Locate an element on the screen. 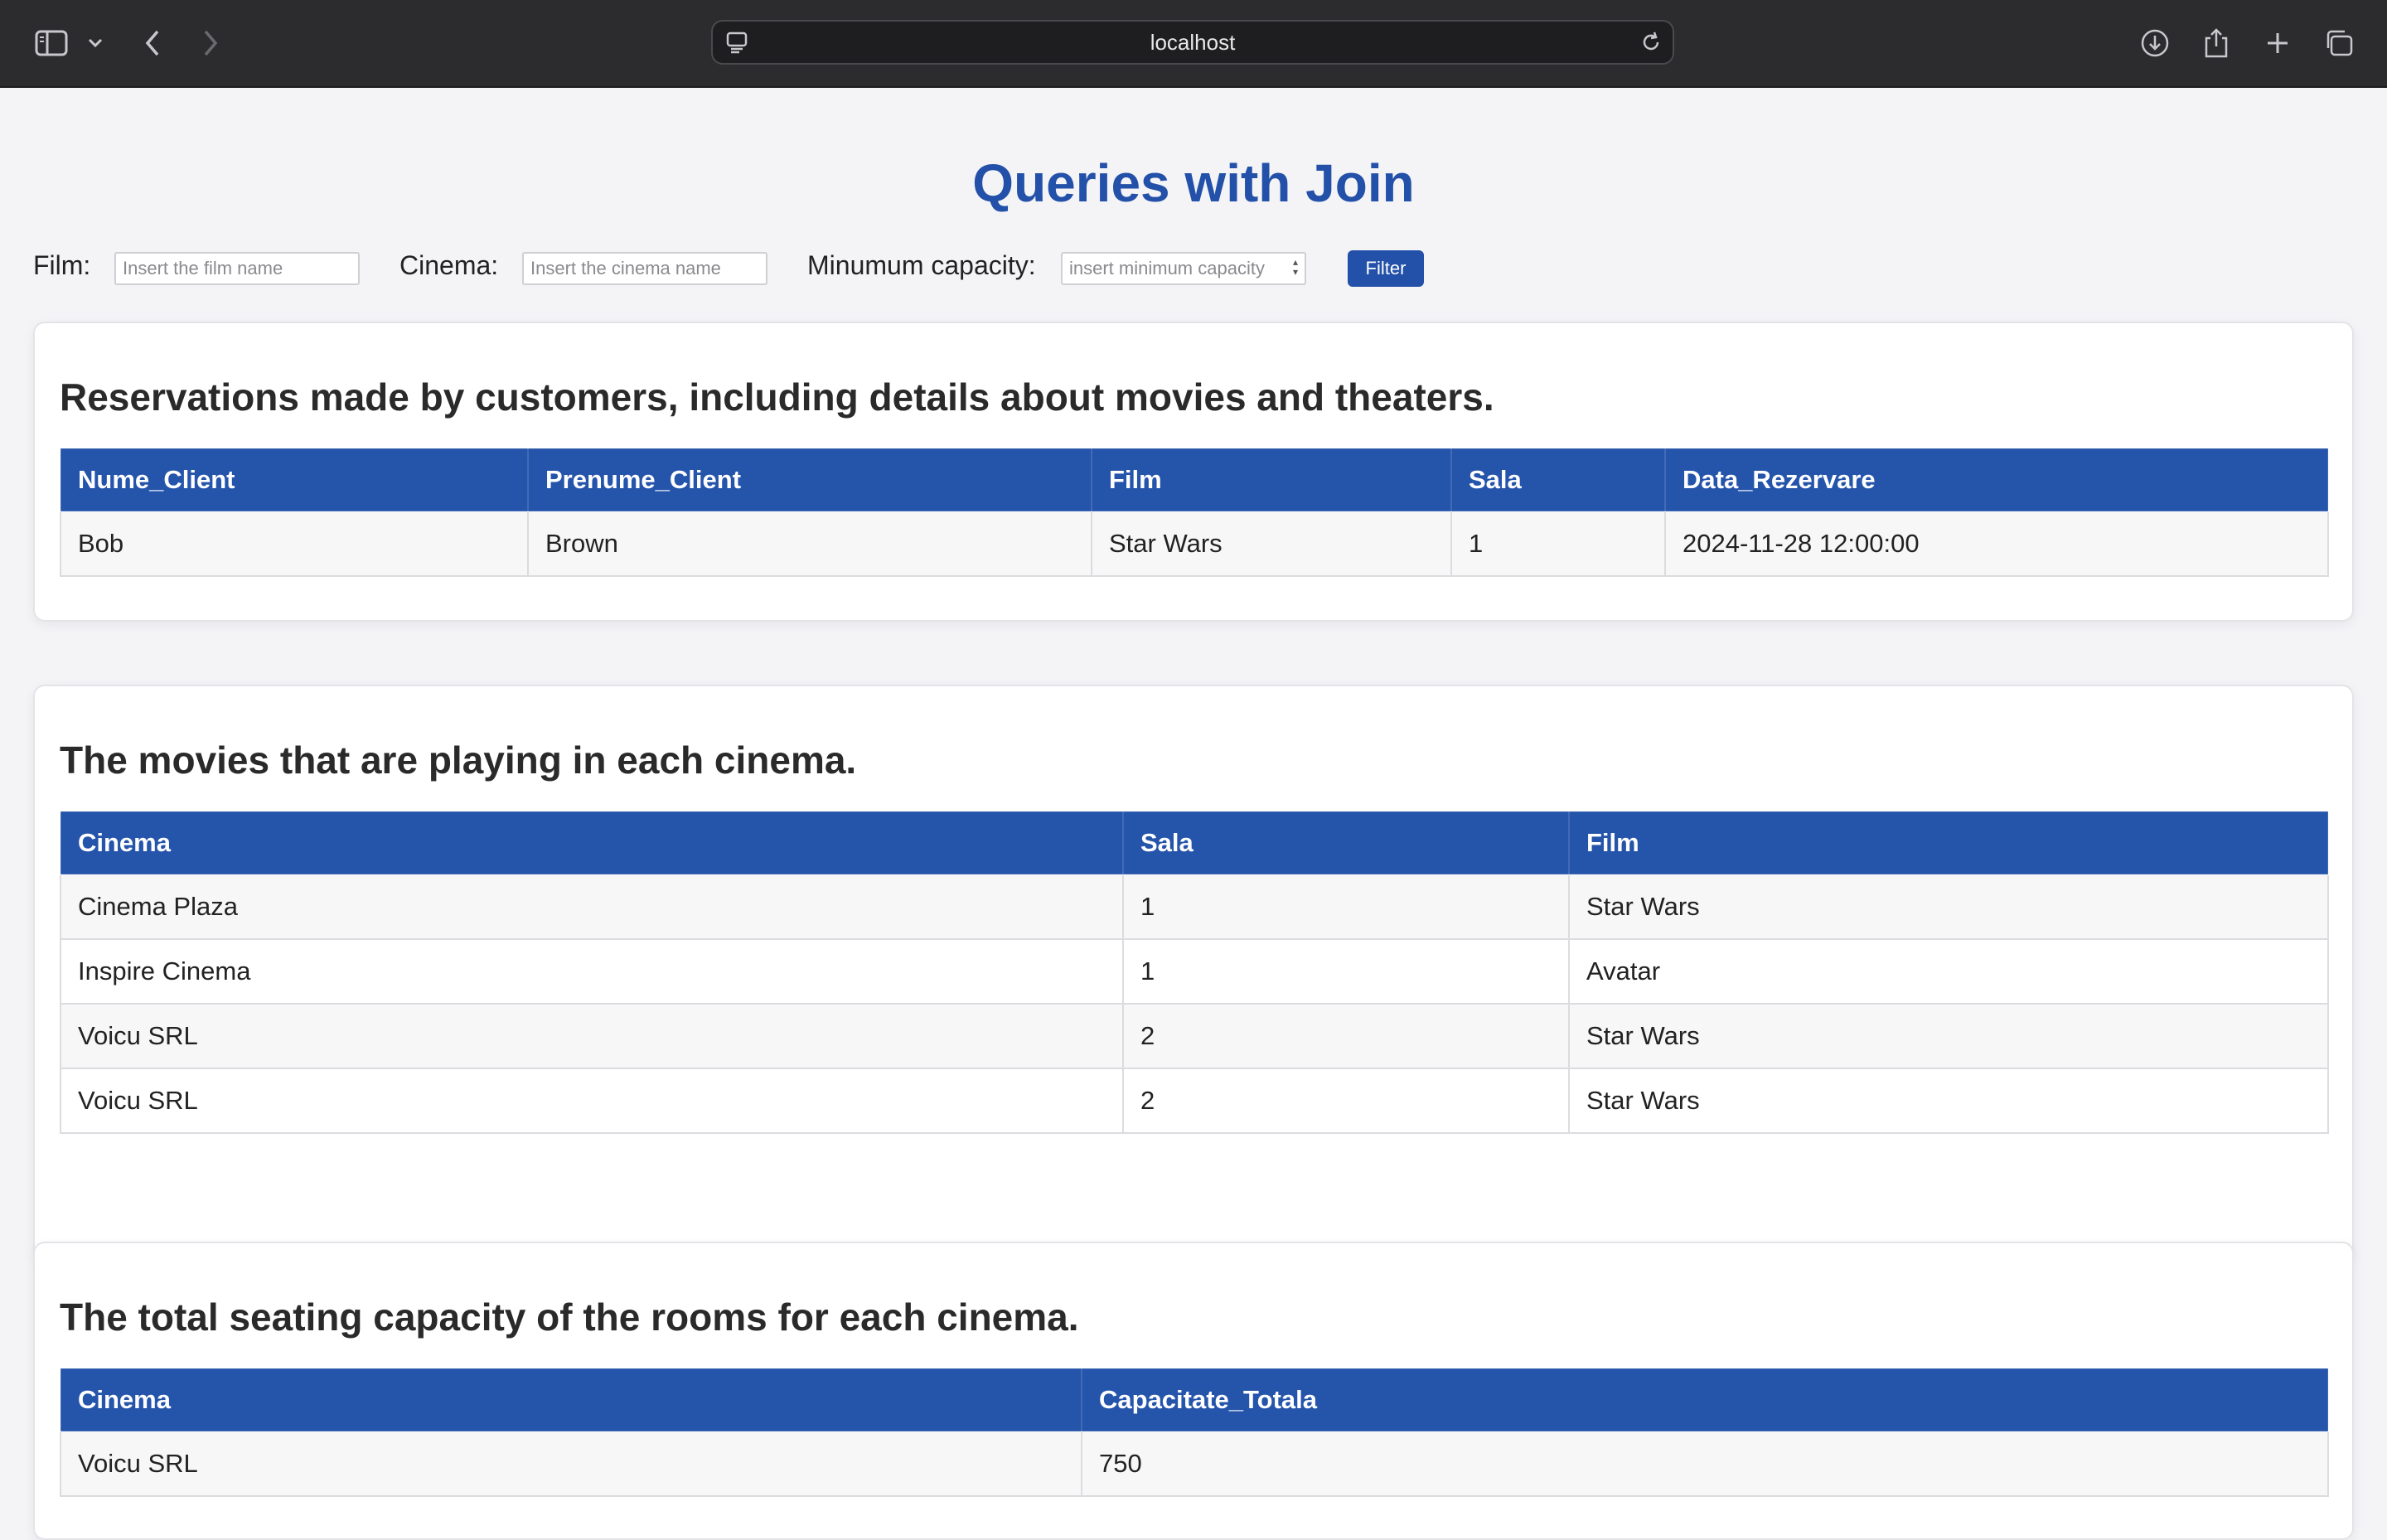  column-header: Prenume_Client is located at coordinates (809, 480).